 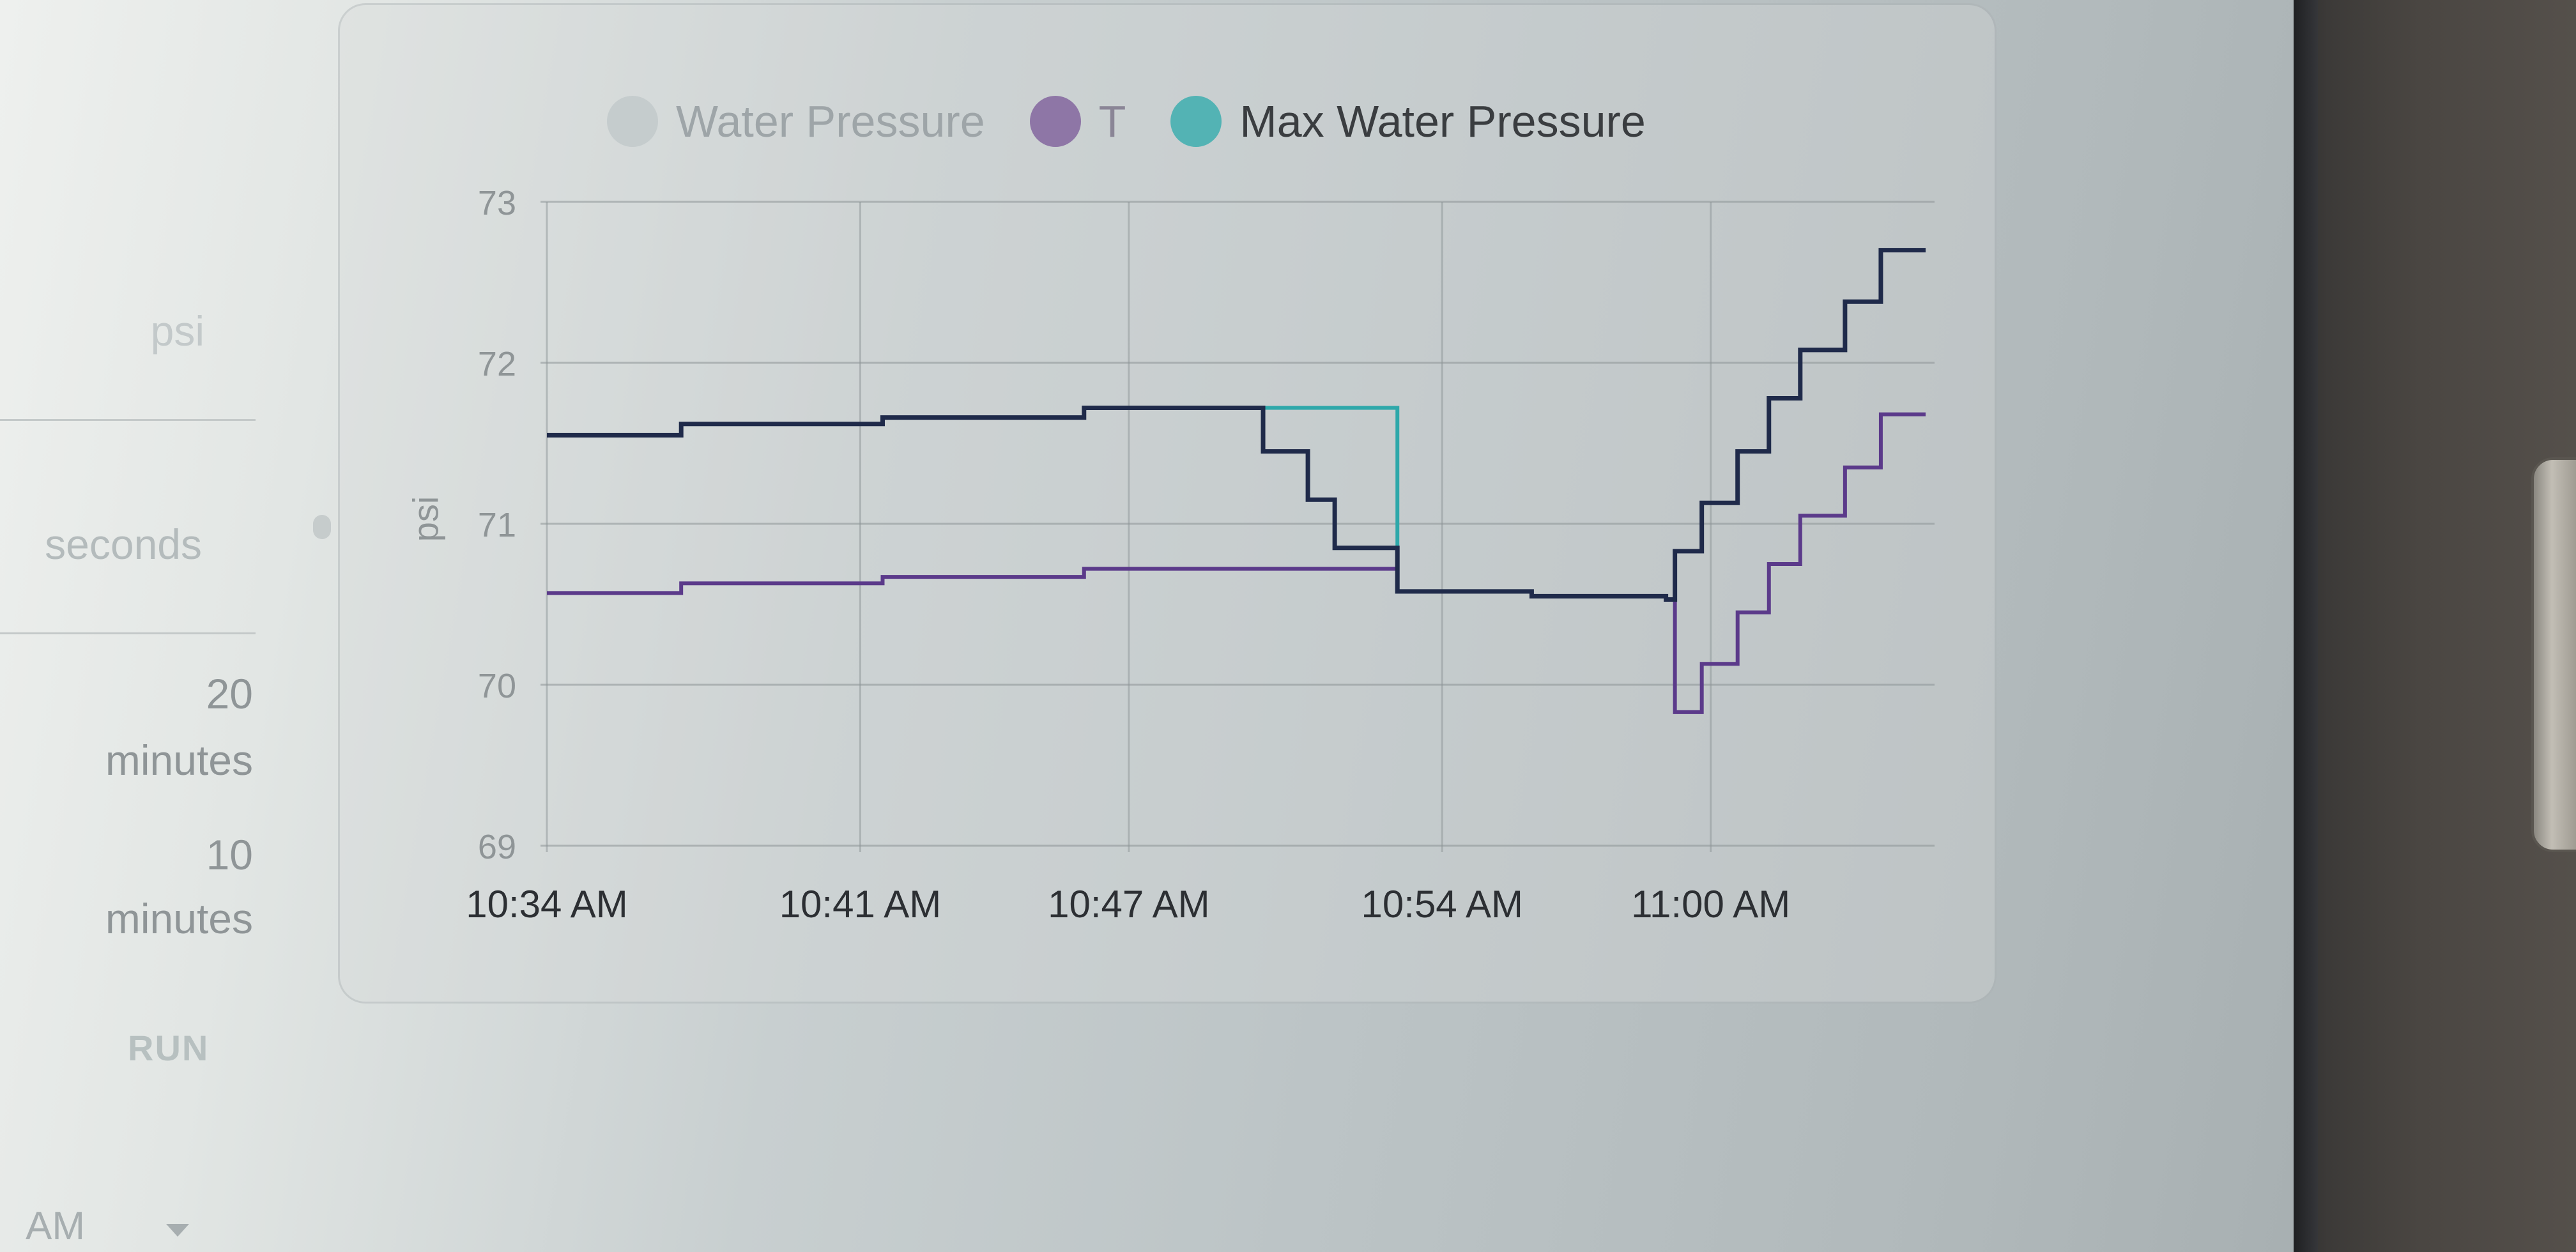 What do you see at coordinates (547, 904) in the screenshot?
I see `x-tick-label: 10:34 AM` at bounding box center [547, 904].